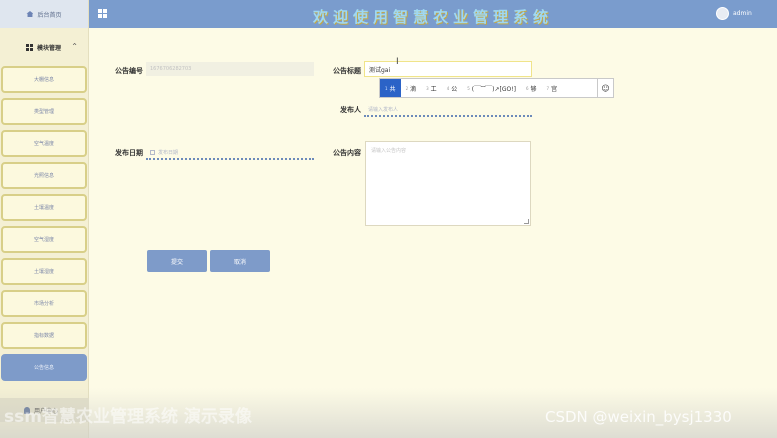 The height and width of the screenshot is (438, 777). What do you see at coordinates (548, 88) in the screenshot?
I see `ime-index: 7` at bounding box center [548, 88].